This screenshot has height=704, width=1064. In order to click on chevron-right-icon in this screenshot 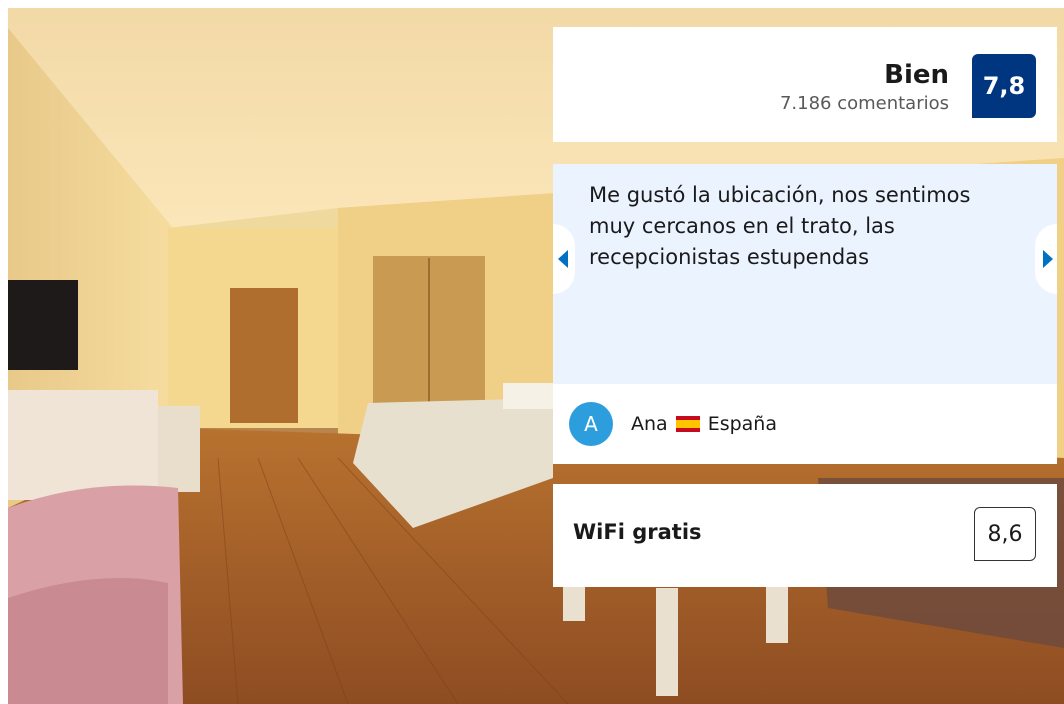, I will do `click(1048, 259)`.